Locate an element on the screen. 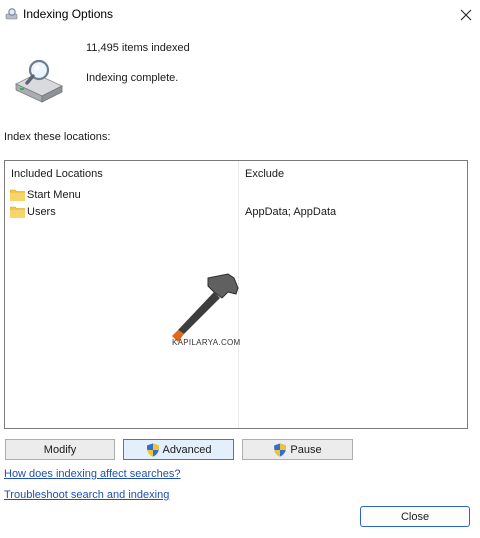 The height and width of the screenshot is (538, 480). modify-button: Modify is located at coordinates (60, 449).